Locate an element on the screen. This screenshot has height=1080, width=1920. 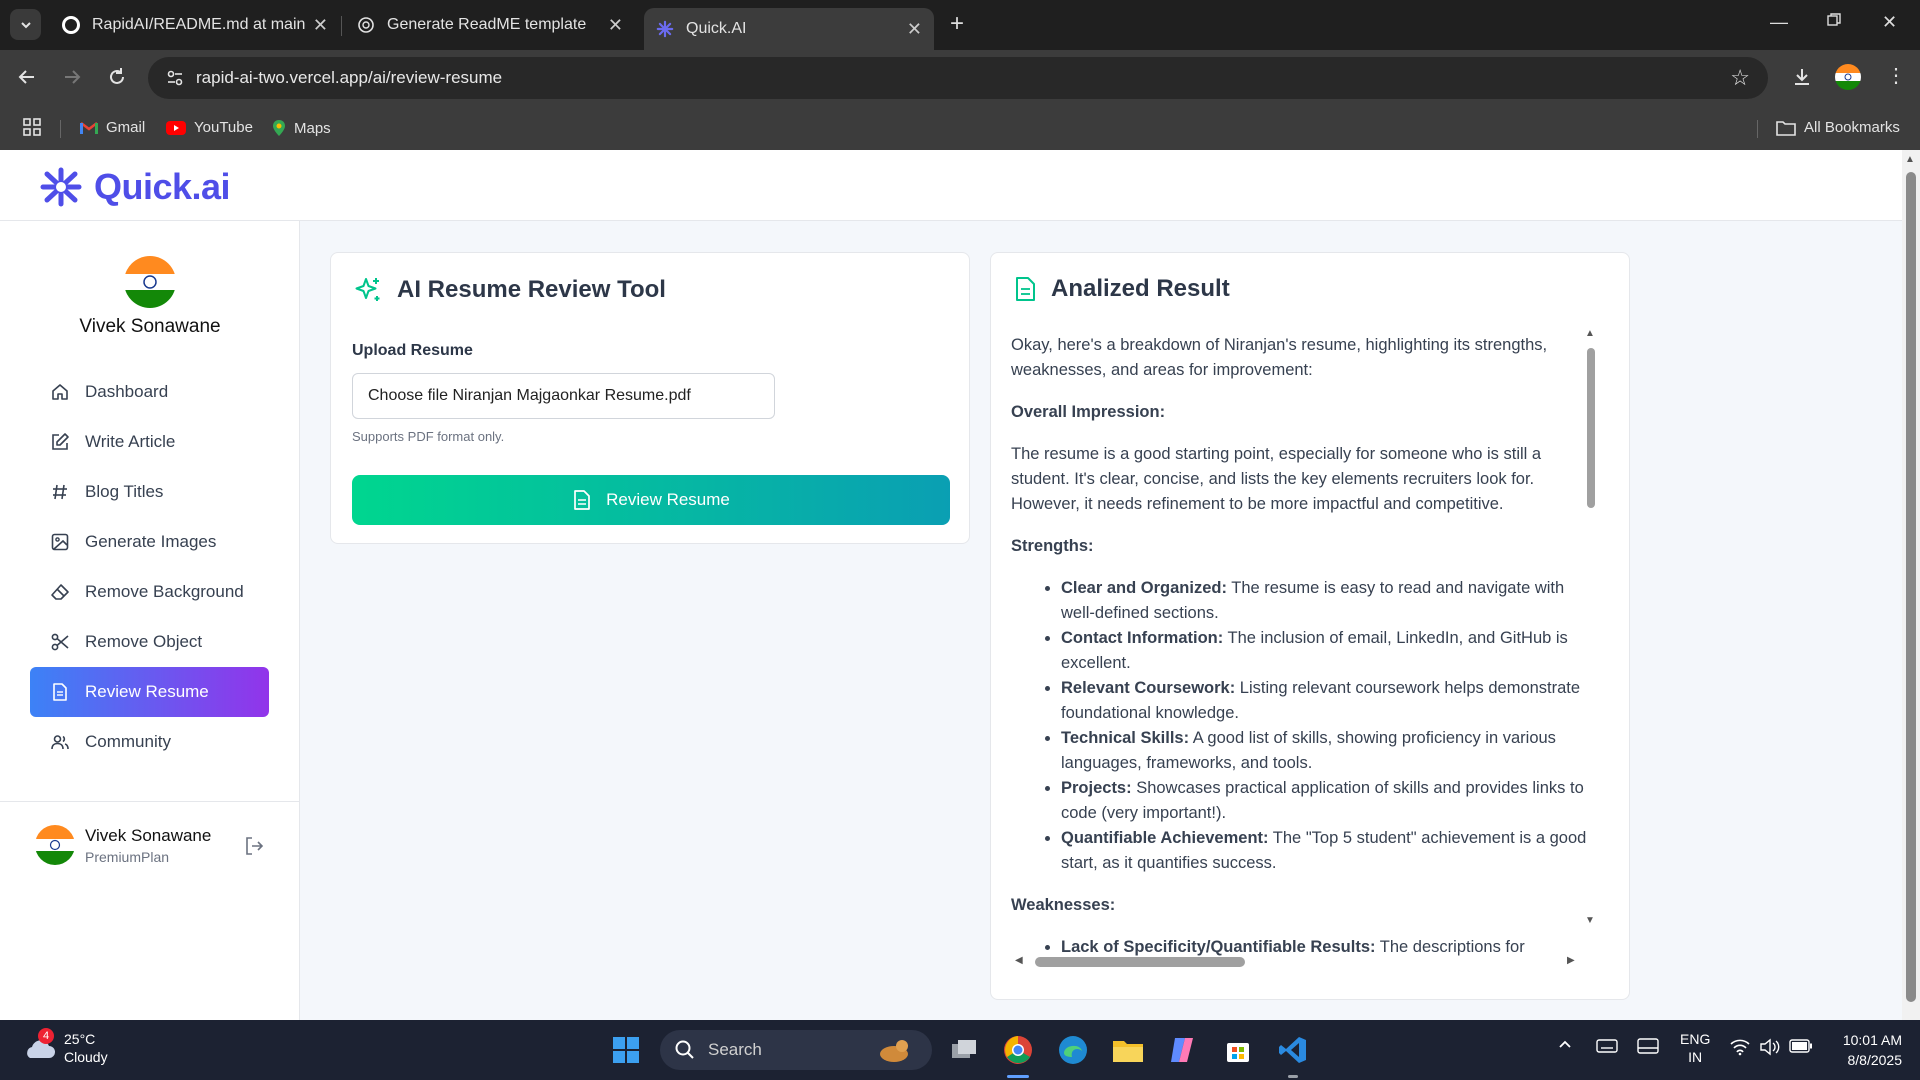
maps-pin-icon is located at coordinates (279, 128).